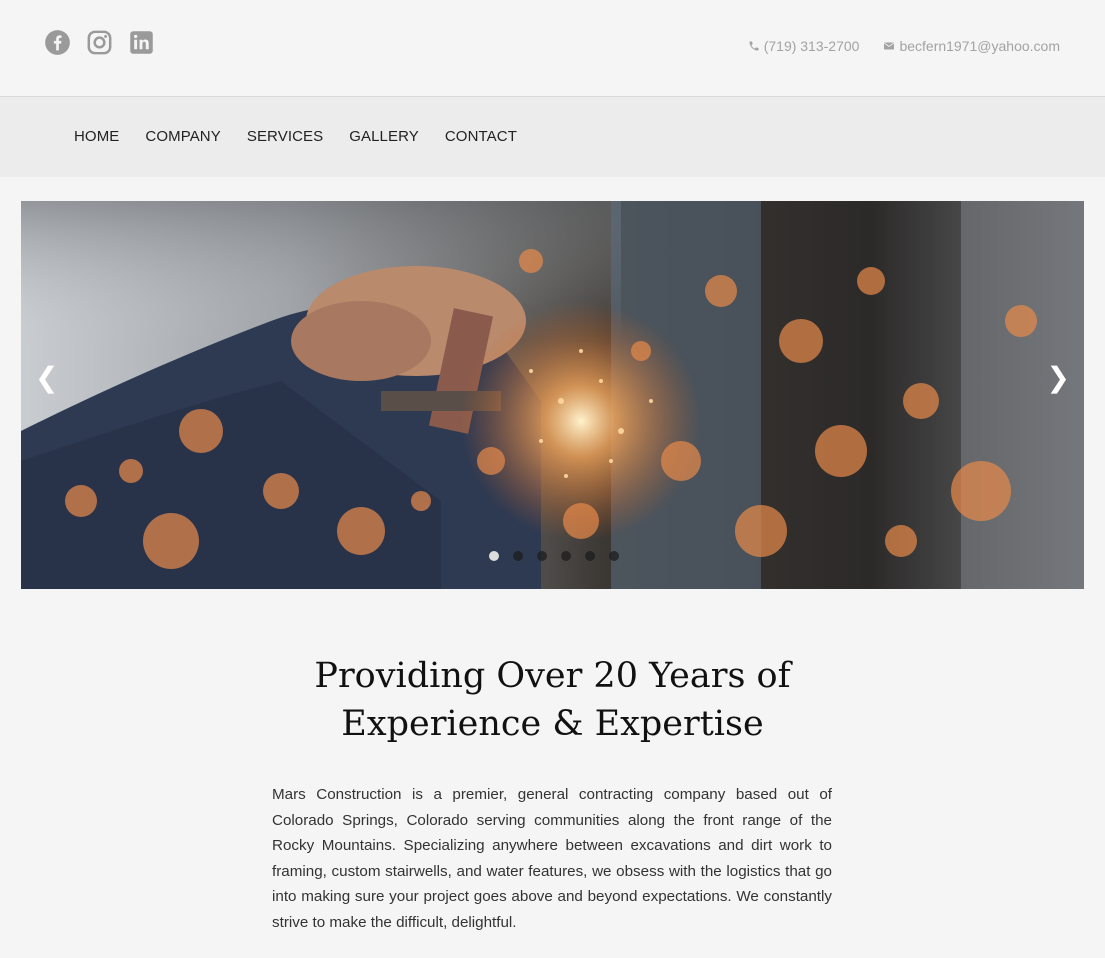 The image size is (1105, 958). What do you see at coordinates (552, 724) in the screenshot?
I see `headline-line-2: Experience & Expertise` at bounding box center [552, 724].